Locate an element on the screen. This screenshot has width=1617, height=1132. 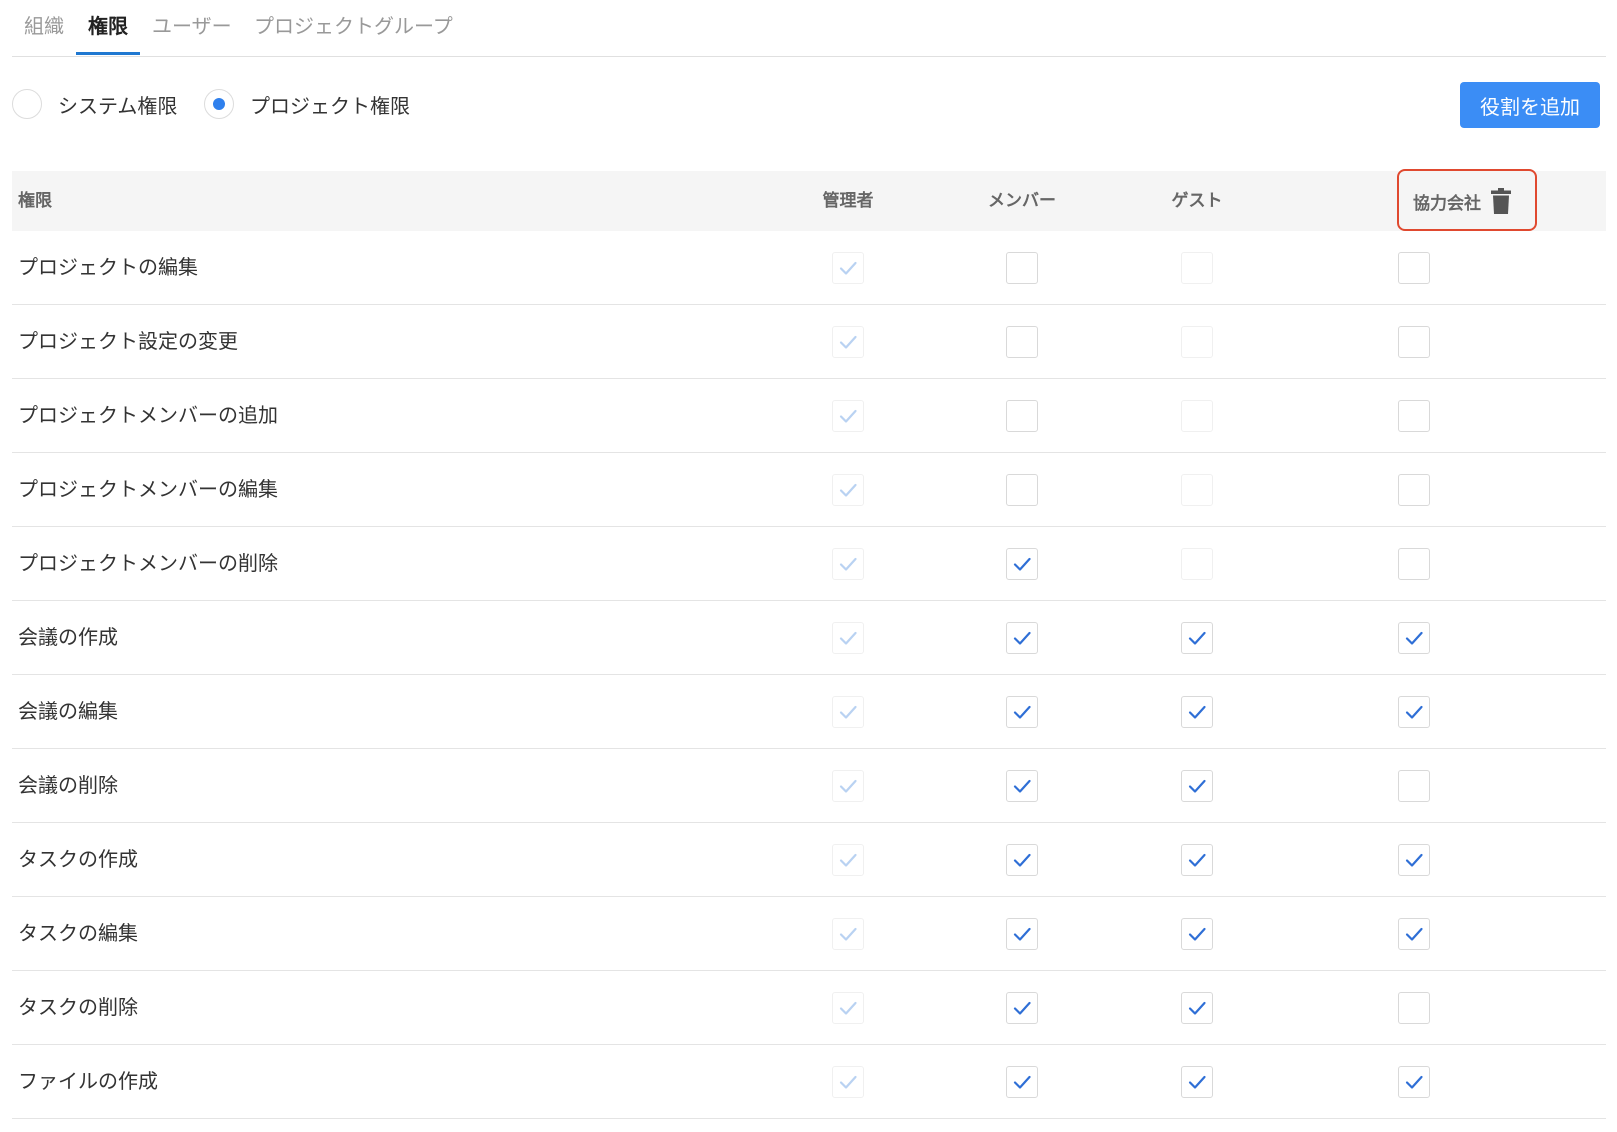
table-header: 権限 管理者 メンバー ゲスト 協力会社 is located at coordinates (809, 200).